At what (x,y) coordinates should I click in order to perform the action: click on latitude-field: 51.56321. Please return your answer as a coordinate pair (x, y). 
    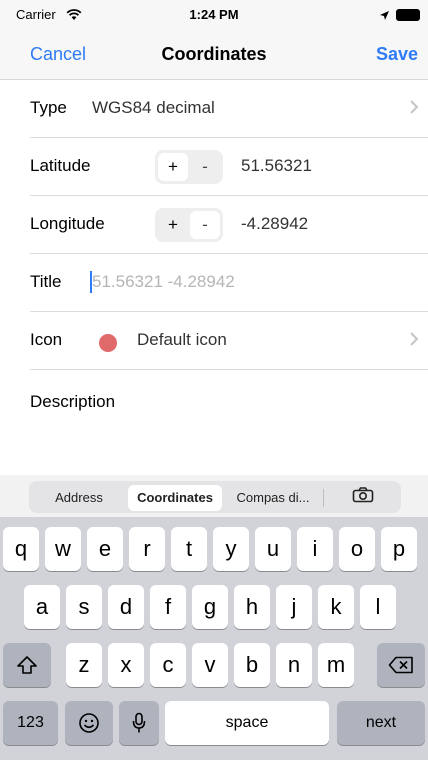
    Looking at the image, I should click on (276, 166).